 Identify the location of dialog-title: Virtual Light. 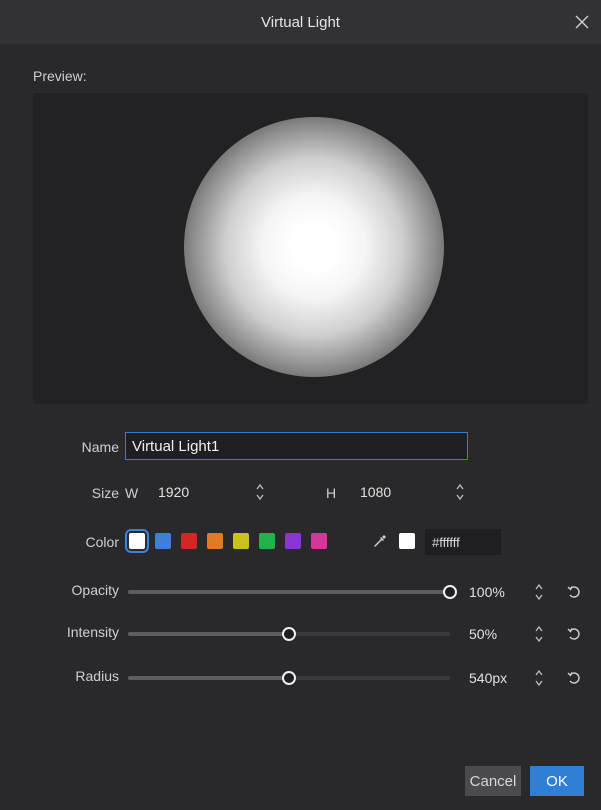
(300, 22).